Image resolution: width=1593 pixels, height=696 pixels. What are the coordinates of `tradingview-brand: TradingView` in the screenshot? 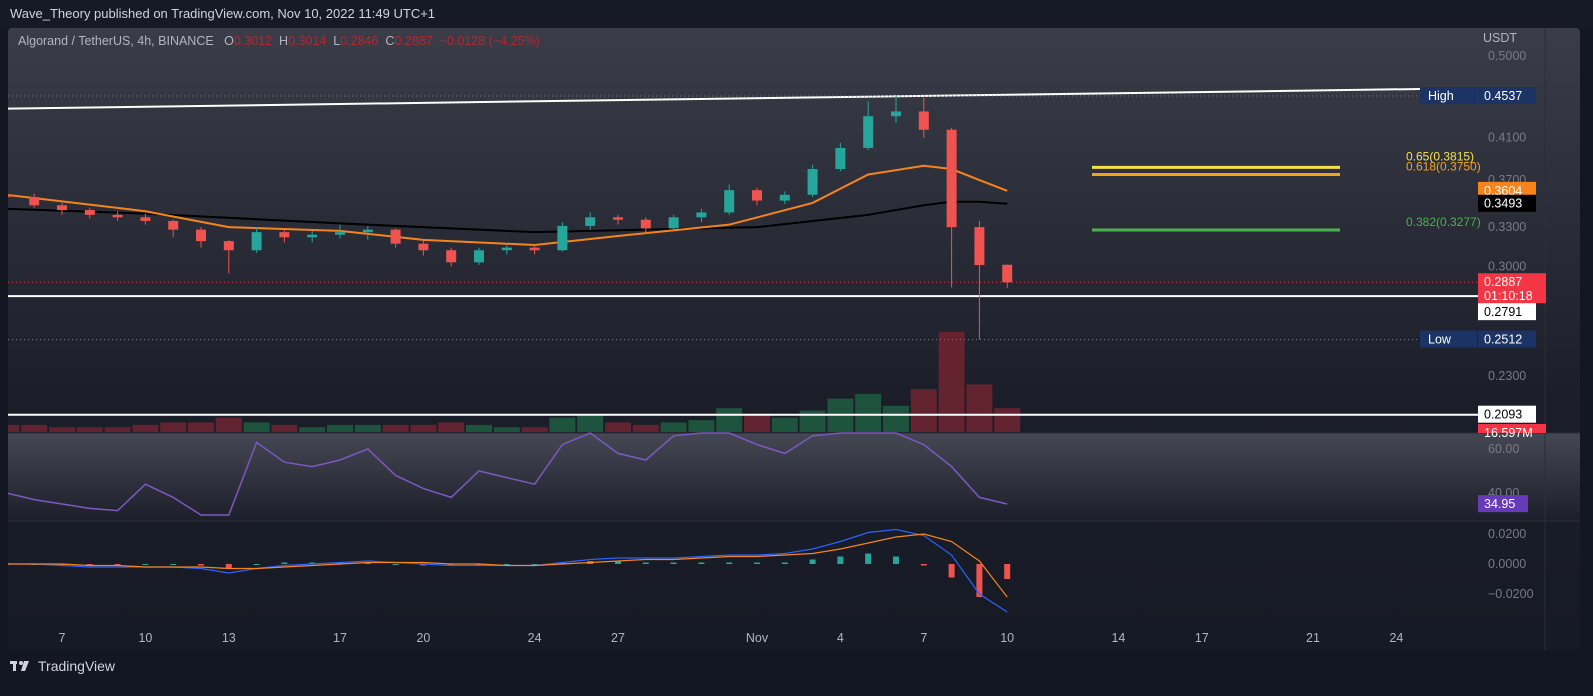 It's located at (77, 666).